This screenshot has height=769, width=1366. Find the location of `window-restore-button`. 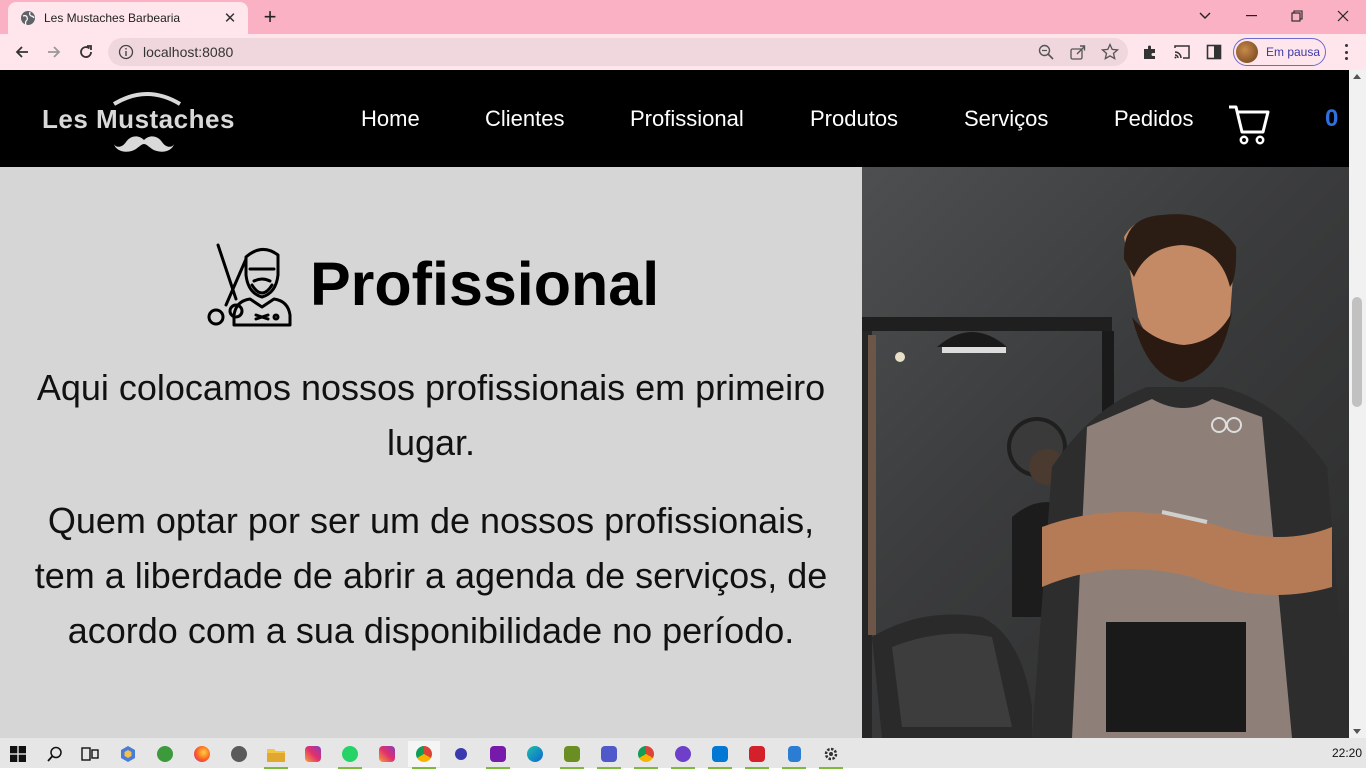

window-restore-button is located at coordinates (1297, 16).